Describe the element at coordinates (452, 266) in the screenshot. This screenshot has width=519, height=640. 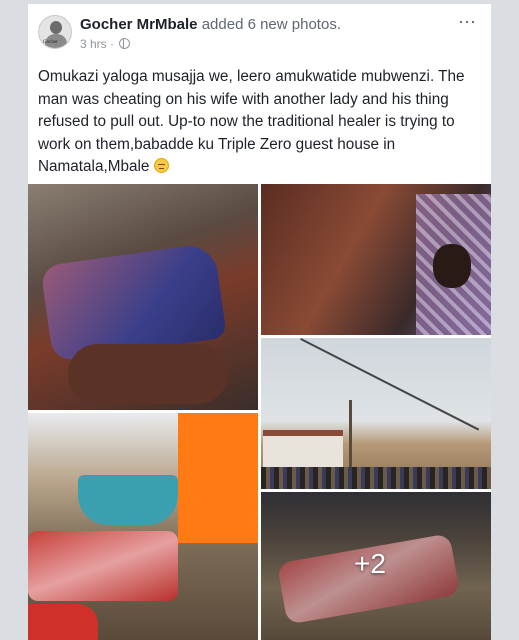
I see `photo-2-figure` at that location.